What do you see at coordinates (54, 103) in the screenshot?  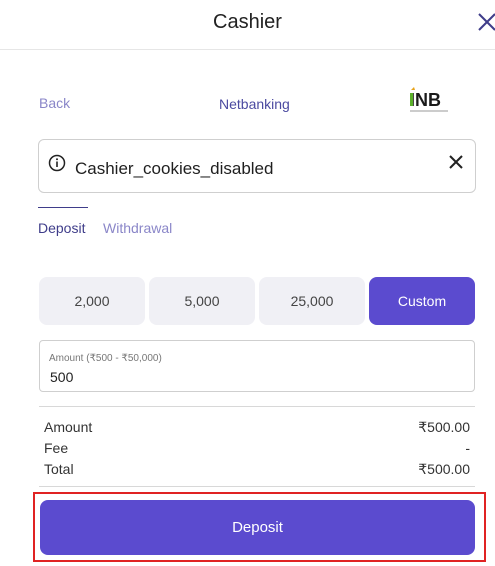 I see `back-link: Back` at bounding box center [54, 103].